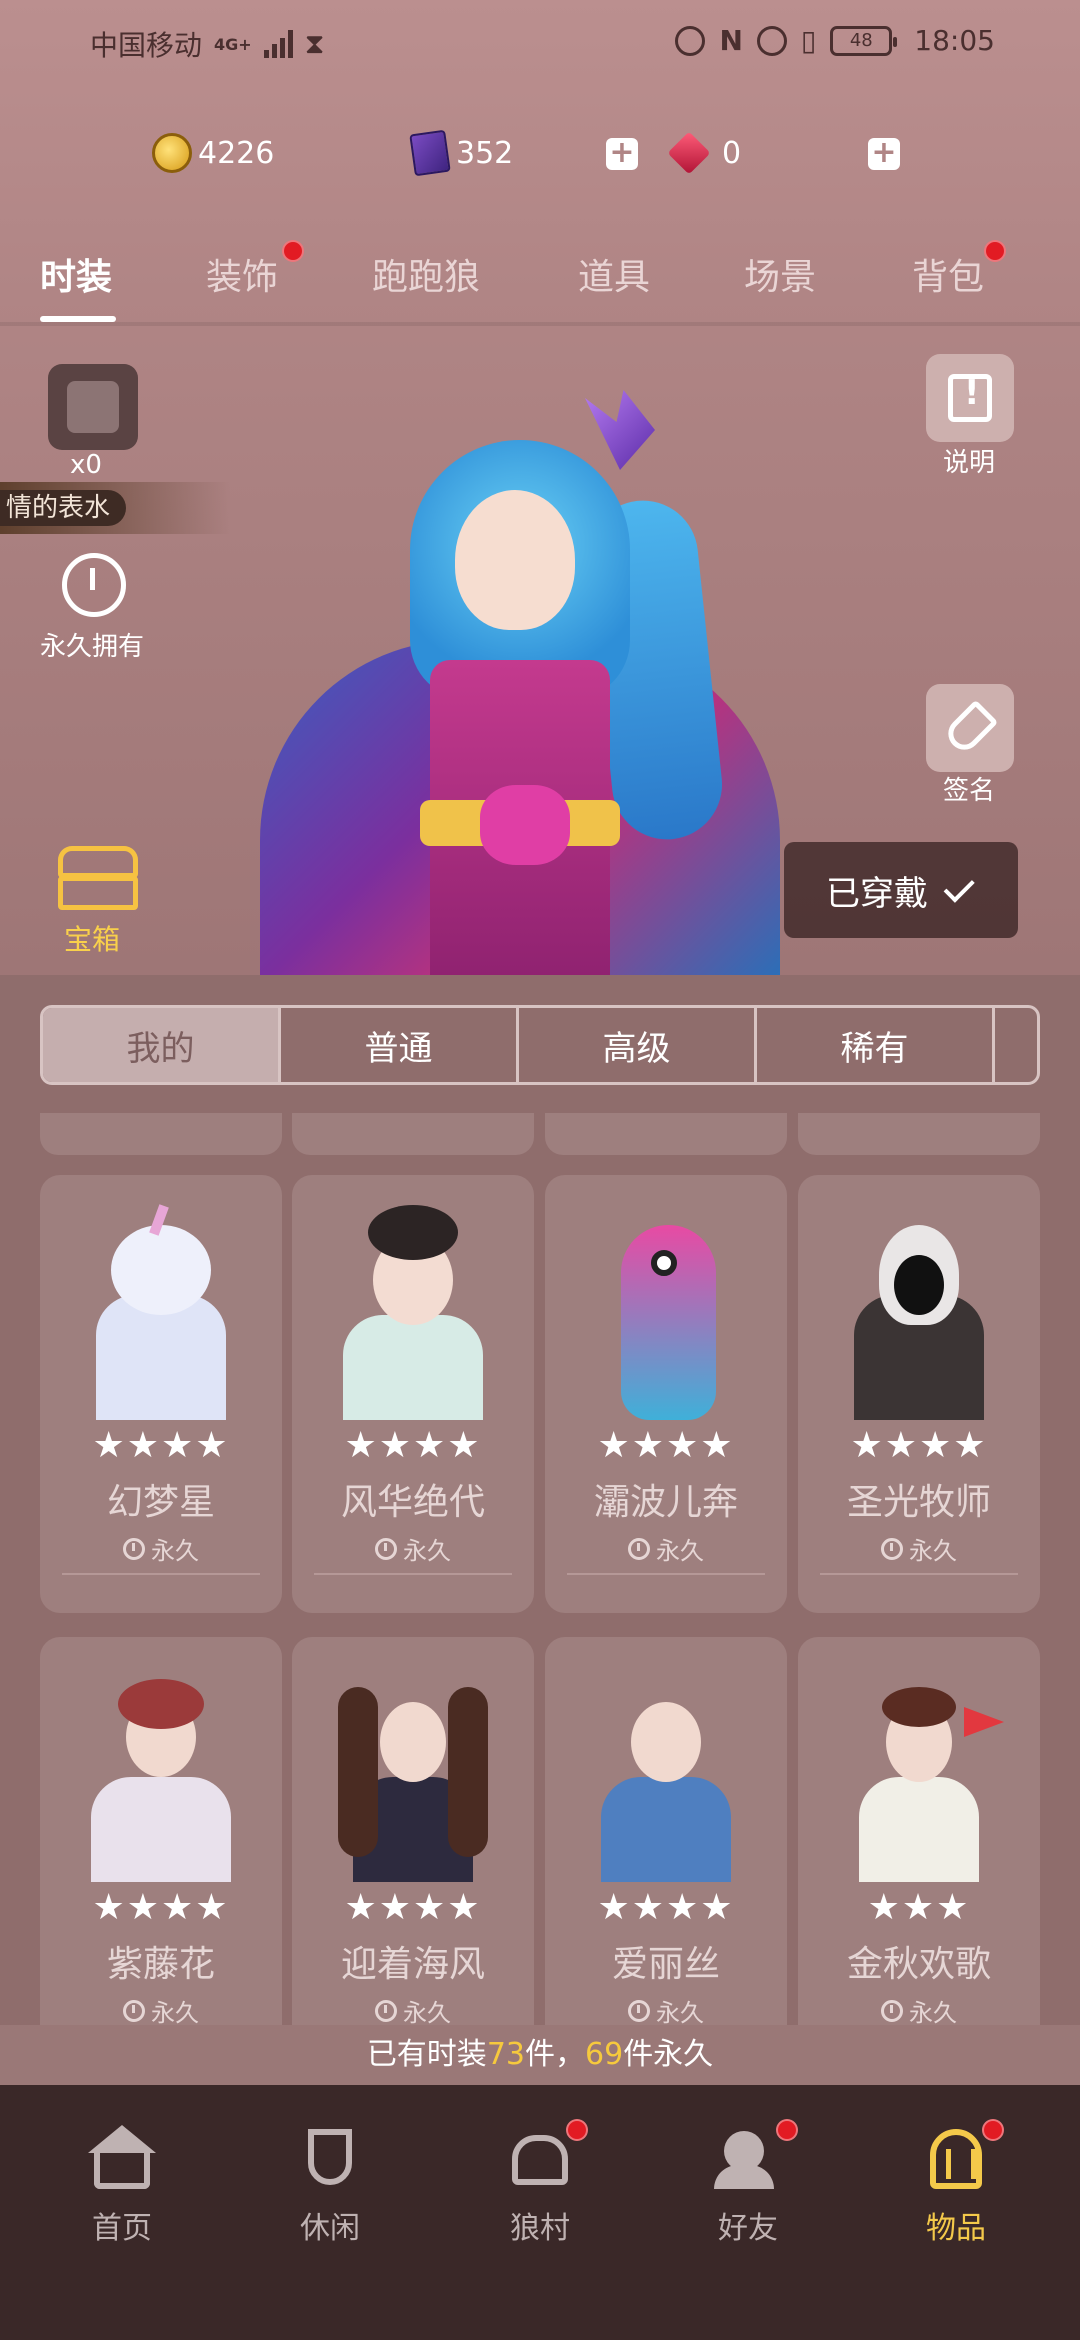 This screenshot has height=2340, width=1080. What do you see at coordinates (771, 40) in the screenshot?
I see `alarm-icon` at bounding box center [771, 40].